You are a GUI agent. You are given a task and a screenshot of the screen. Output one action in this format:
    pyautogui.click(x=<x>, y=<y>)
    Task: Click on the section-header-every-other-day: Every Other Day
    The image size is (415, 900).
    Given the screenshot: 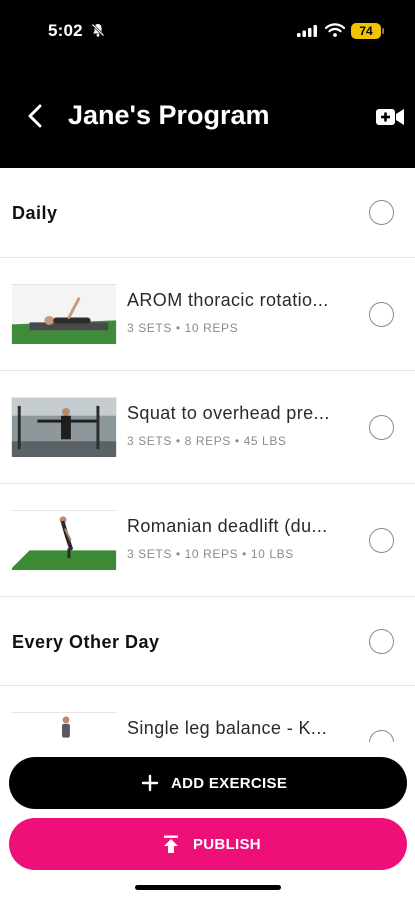 What is the action you would take?
    pyautogui.click(x=207, y=641)
    